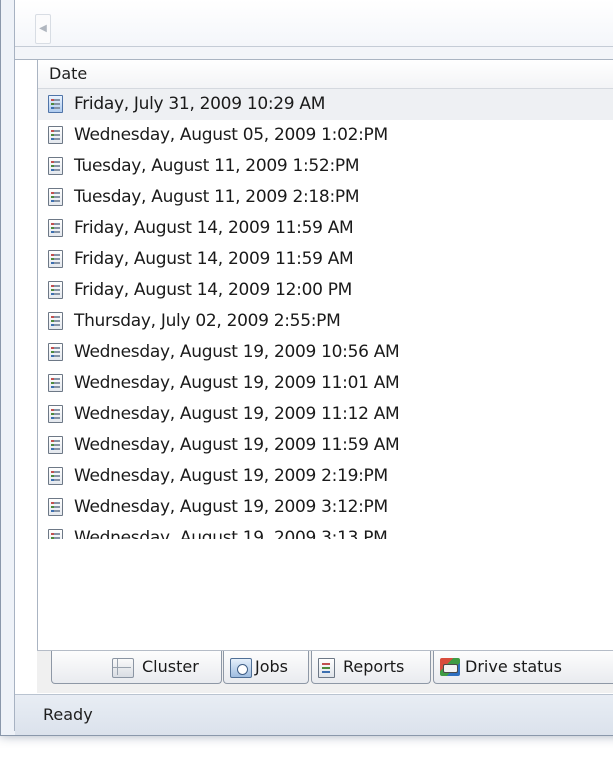 This screenshot has width=613, height=761. Describe the element at coordinates (43, 29) in the screenshot. I see `scroll-left-button: ◀` at that location.